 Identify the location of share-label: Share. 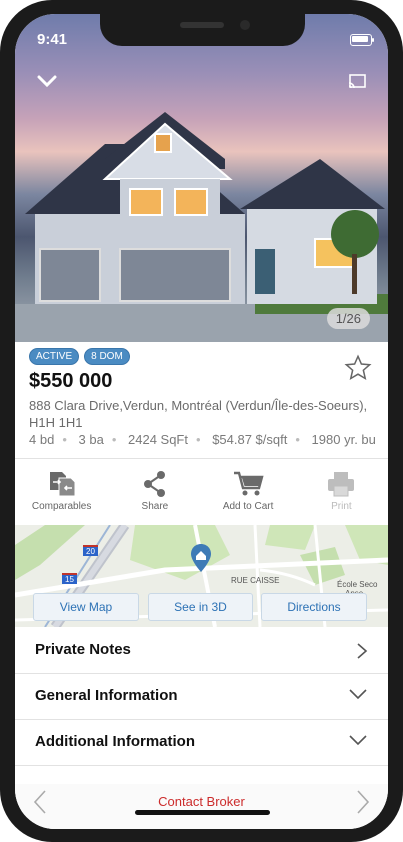
(155, 506).